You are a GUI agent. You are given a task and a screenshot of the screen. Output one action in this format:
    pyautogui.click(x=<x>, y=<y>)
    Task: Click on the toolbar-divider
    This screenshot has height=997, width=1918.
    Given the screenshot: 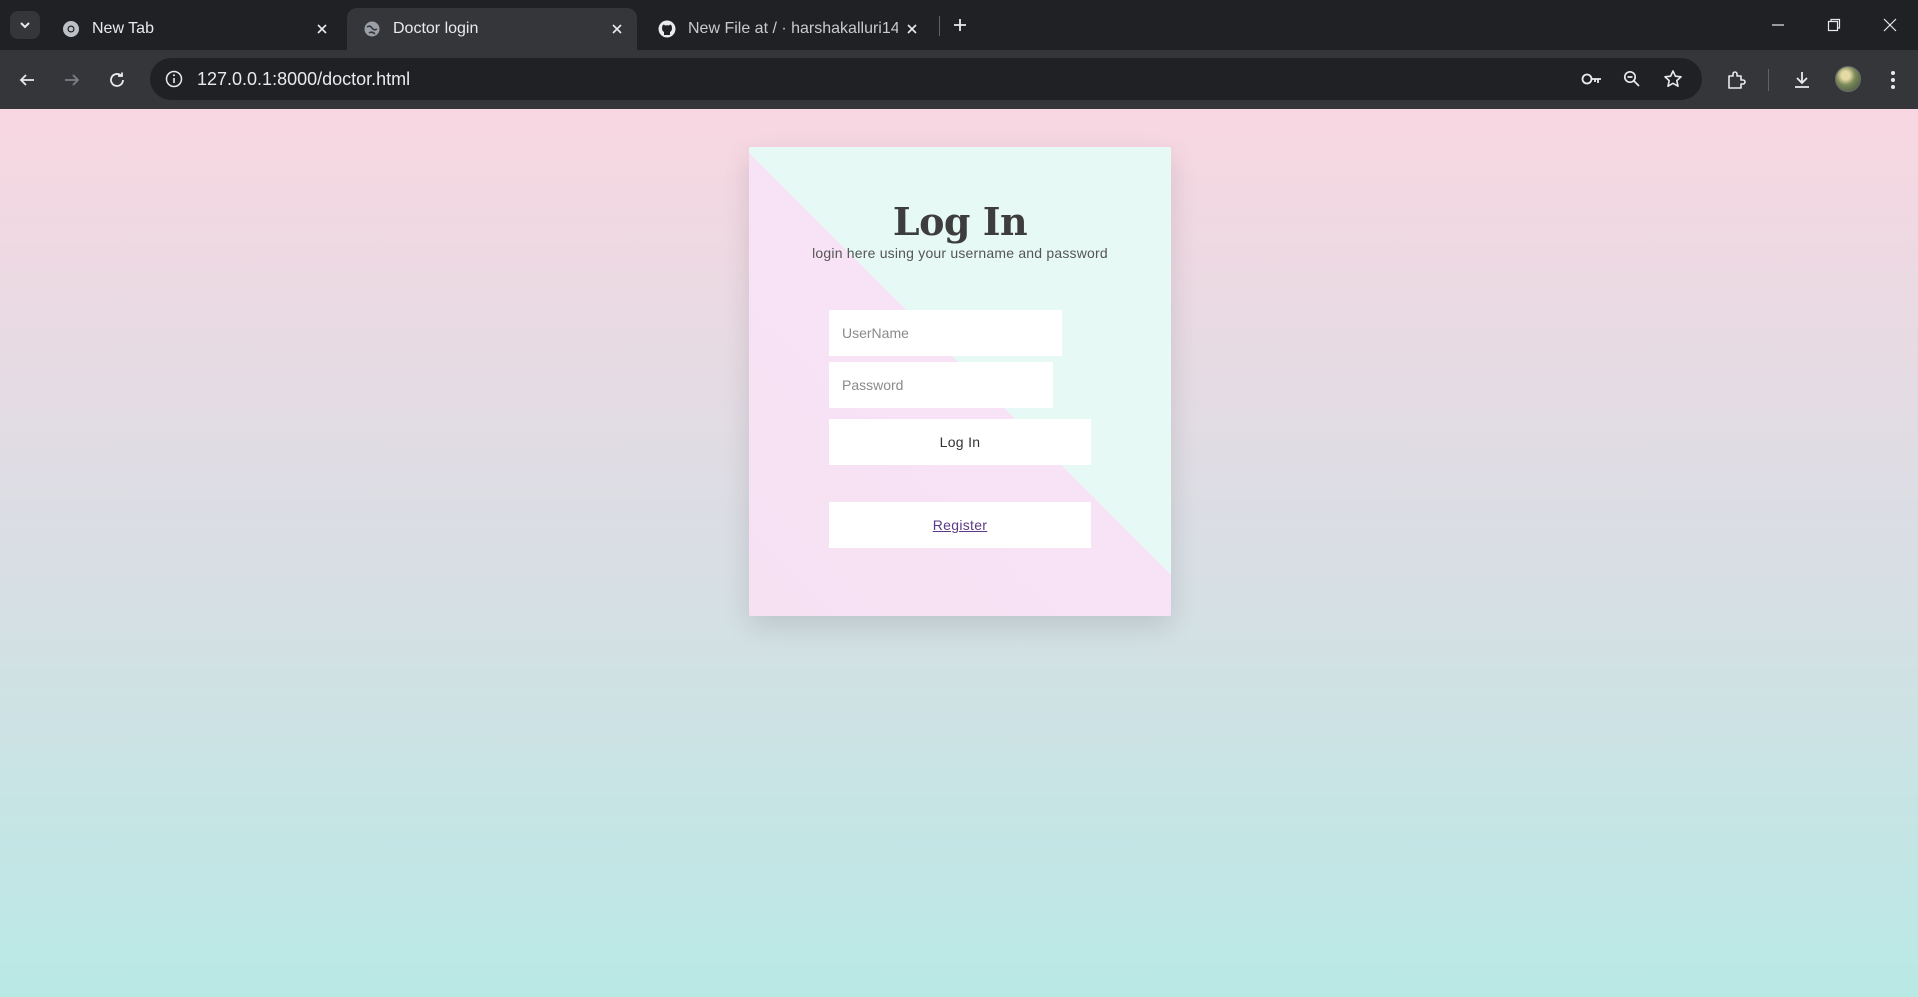 What is the action you would take?
    pyautogui.click(x=1768, y=80)
    